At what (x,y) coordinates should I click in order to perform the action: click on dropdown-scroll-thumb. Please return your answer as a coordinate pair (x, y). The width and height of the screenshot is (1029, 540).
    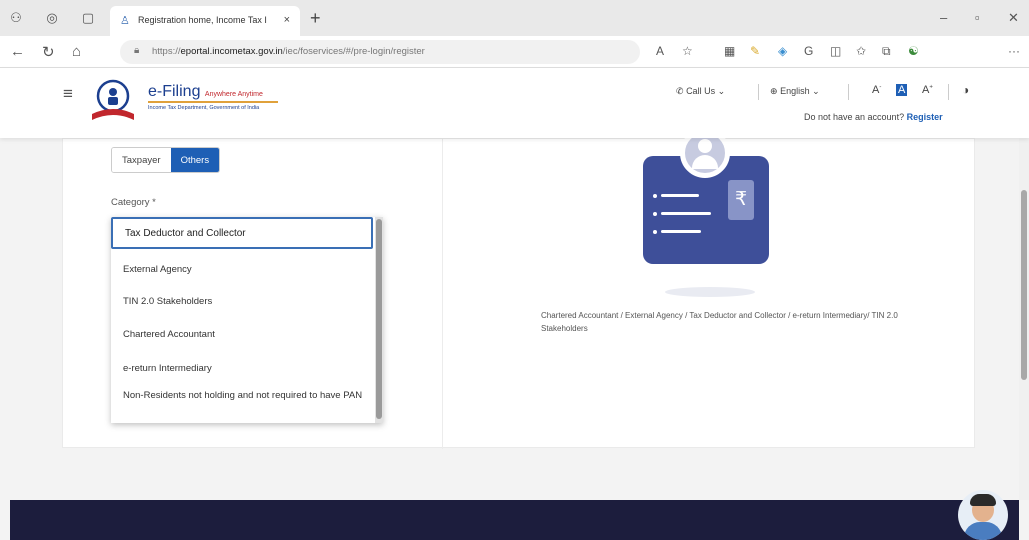
    Looking at the image, I should click on (379, 319).